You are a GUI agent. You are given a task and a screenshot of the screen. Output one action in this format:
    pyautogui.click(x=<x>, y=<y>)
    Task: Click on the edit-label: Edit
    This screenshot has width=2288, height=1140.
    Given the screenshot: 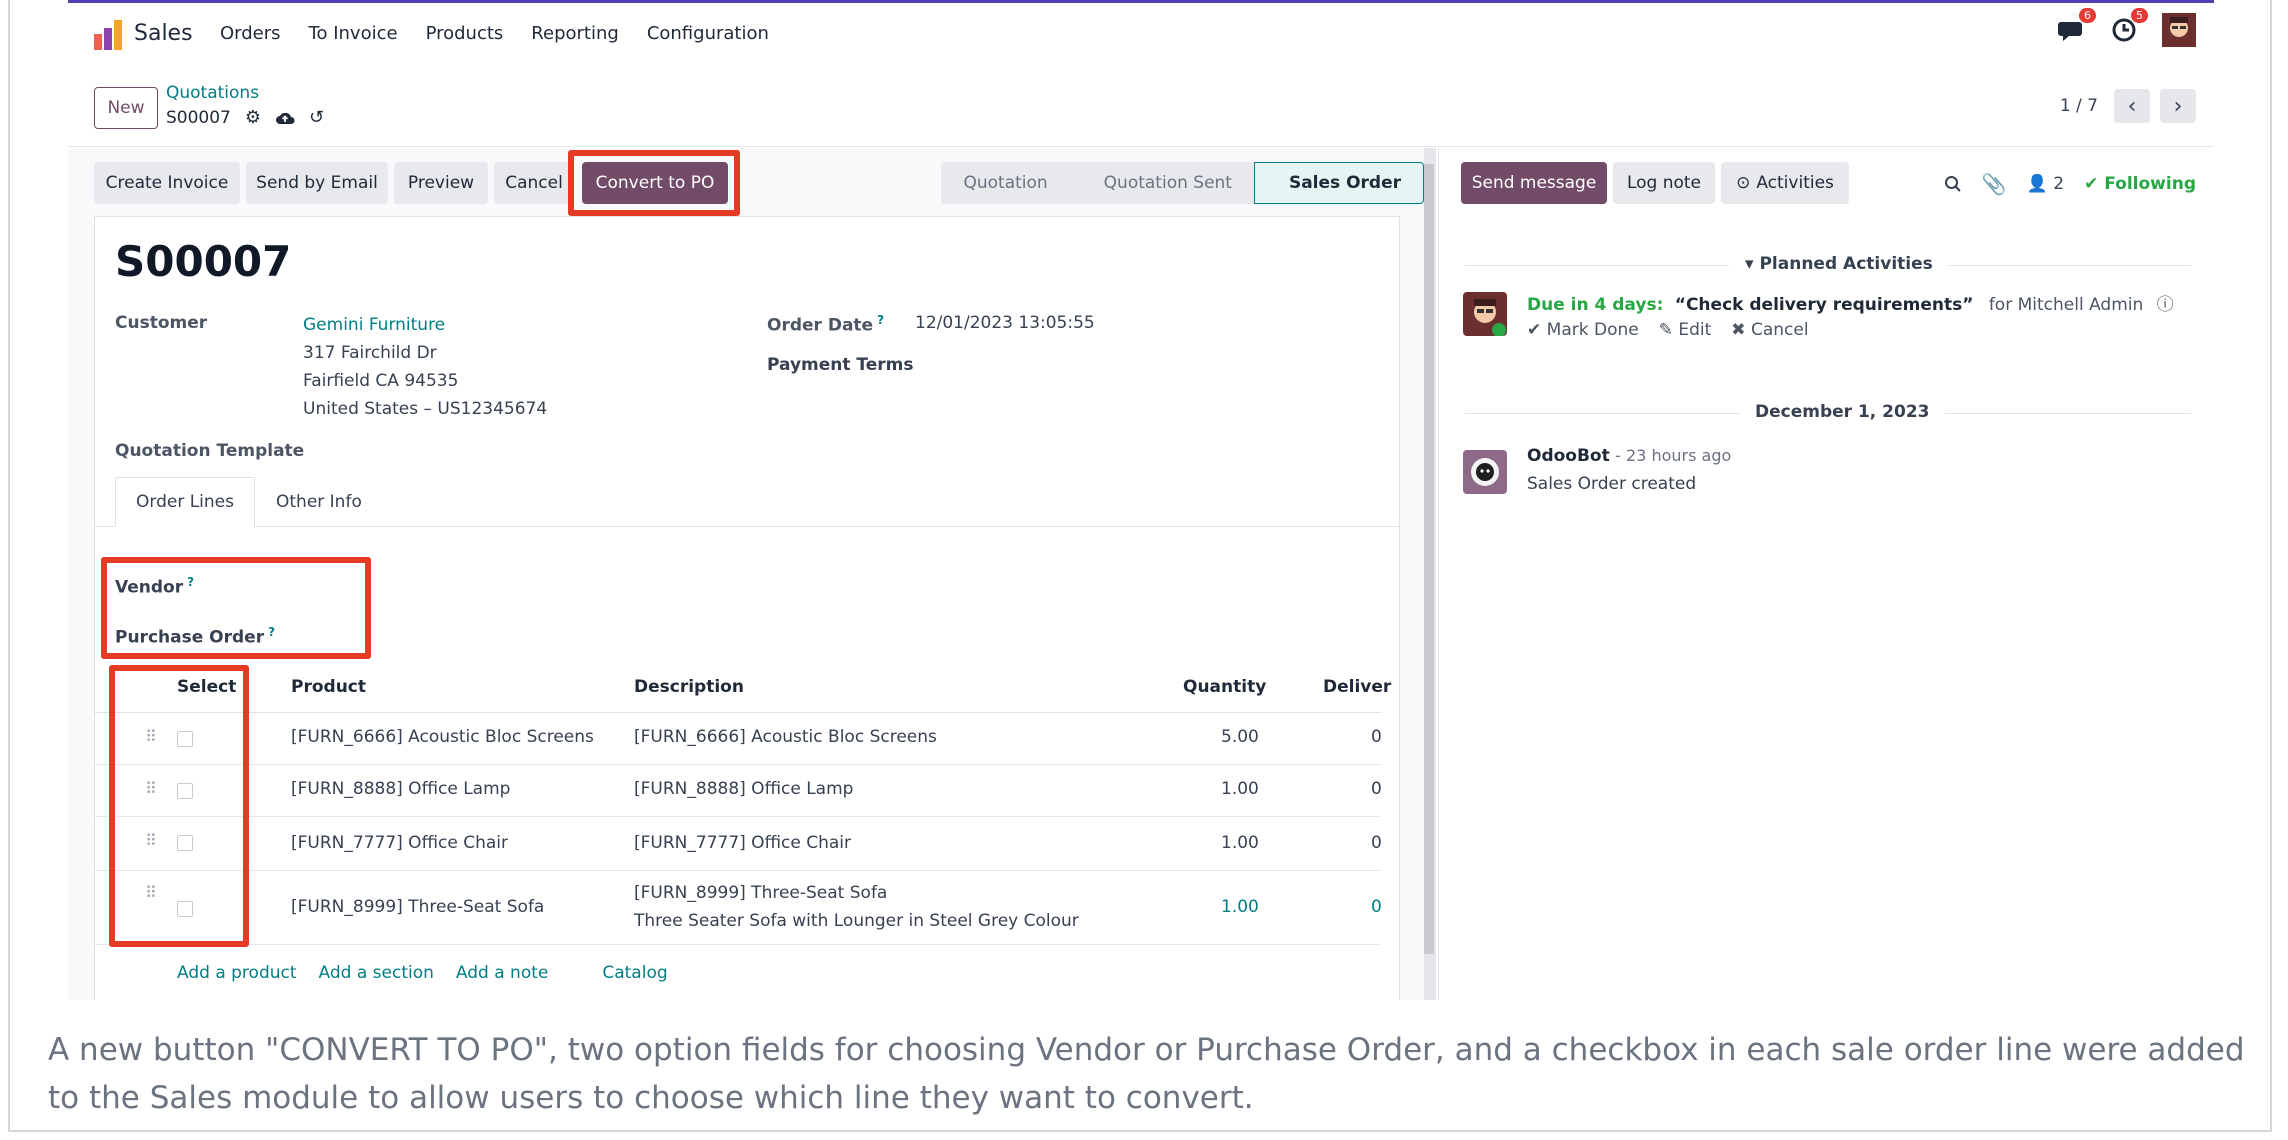 What is the action you would take?
    pyautogui.click(x=1695, y=330)
    